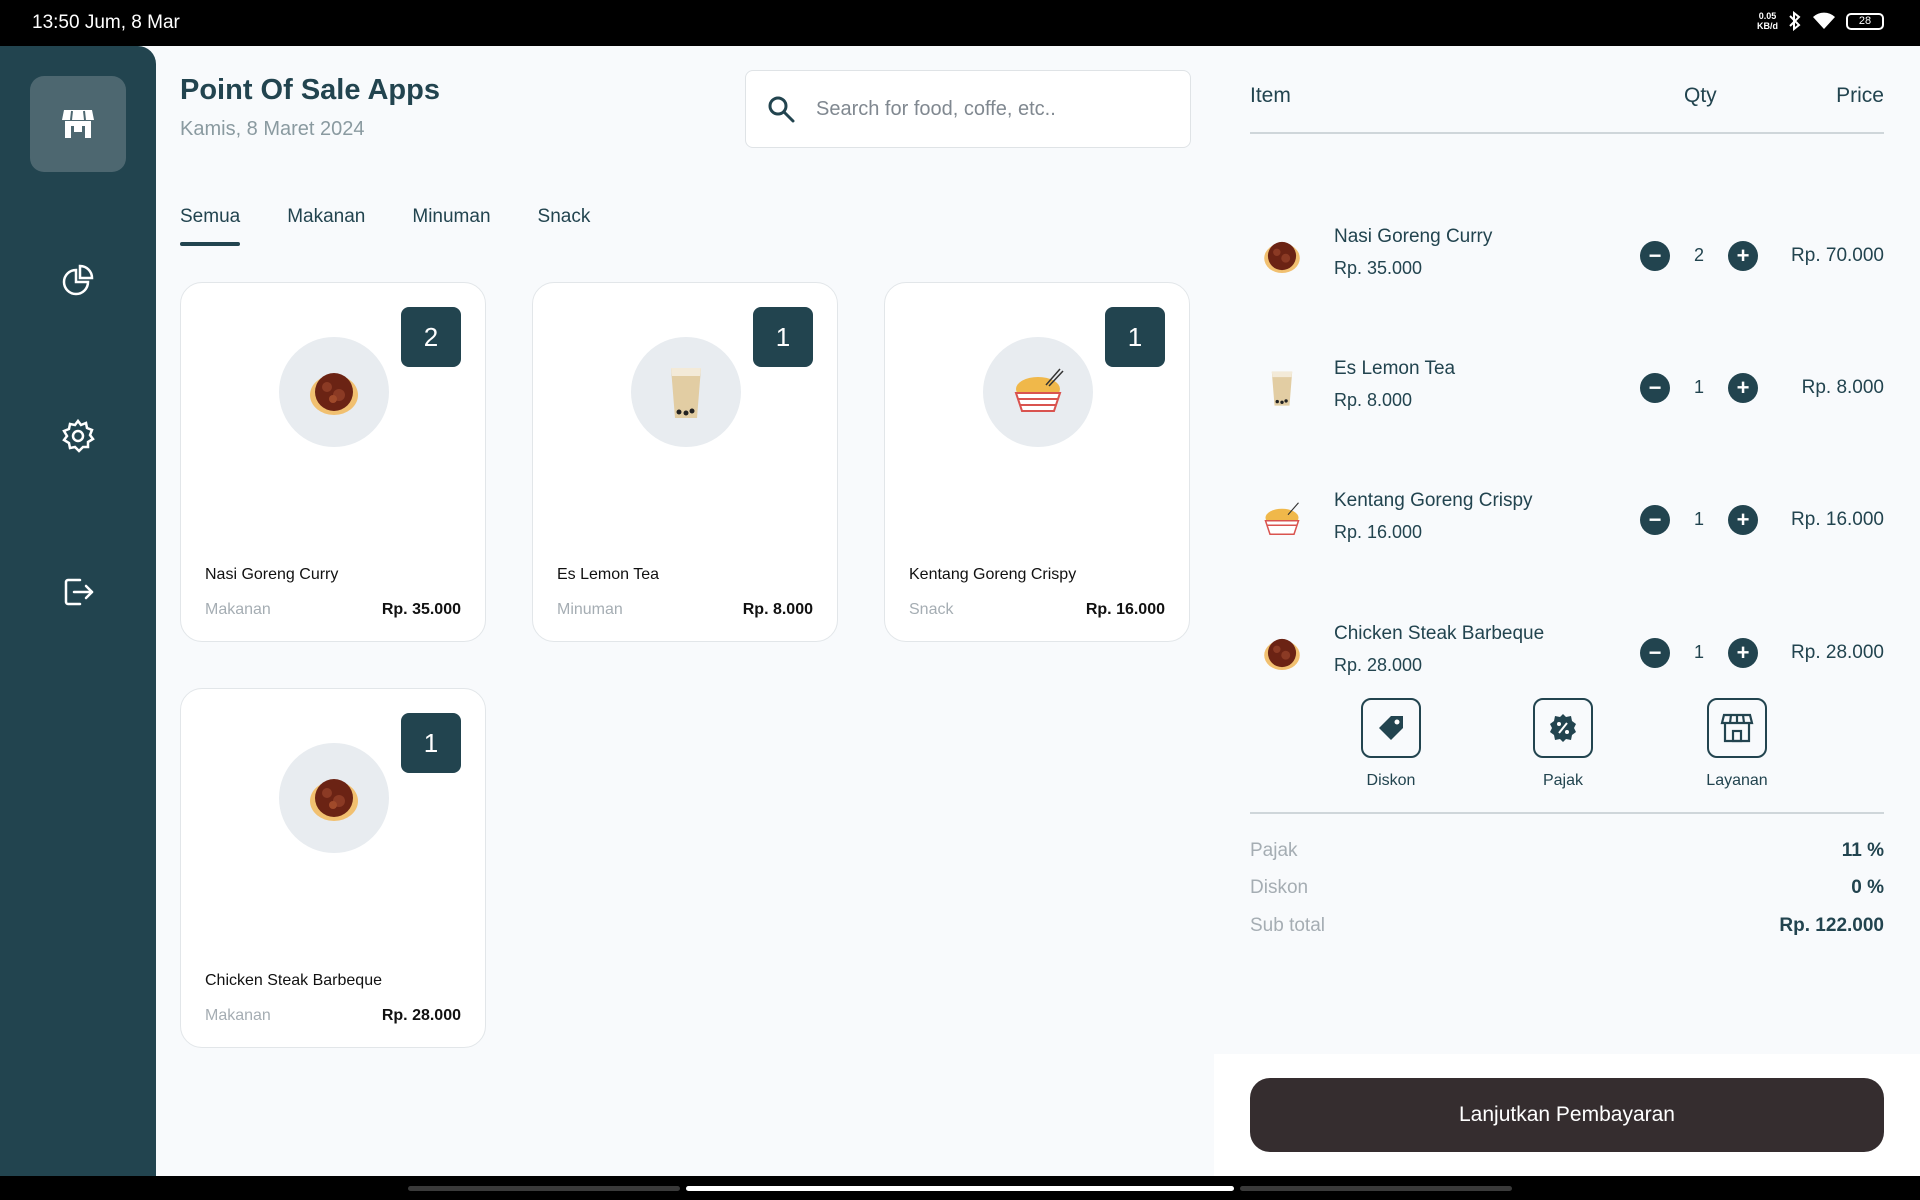 Image resolution: width=1920 pixels, height=1200 pixels. Describe the element at coordinates (78, 280) in the screenshot. I see `sidebar-item-reports` at that location.